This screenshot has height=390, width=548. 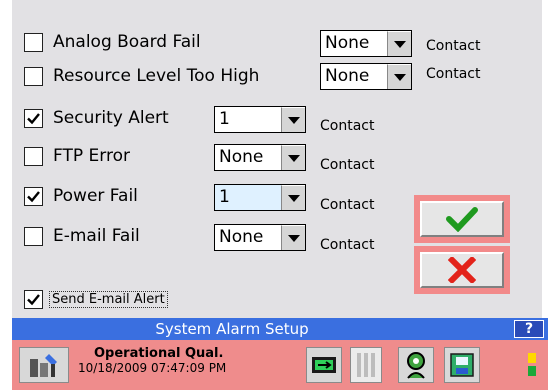 I want to click on help-button: ?, so click(x=529, y=329).